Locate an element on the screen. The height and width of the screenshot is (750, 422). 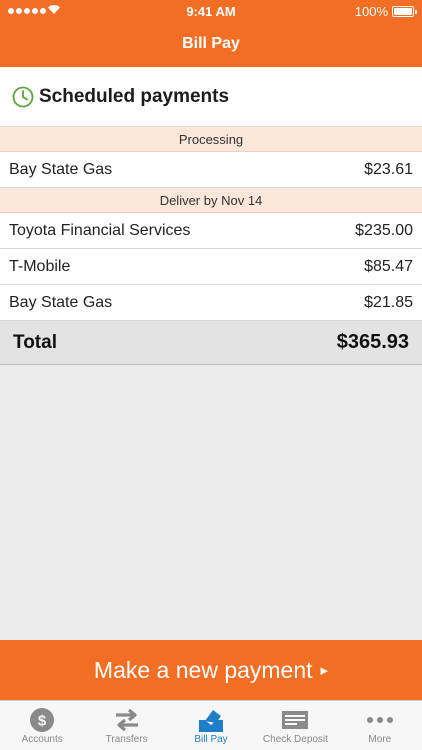
total-row: Total $365.93 is located at coordinates (211, 343).